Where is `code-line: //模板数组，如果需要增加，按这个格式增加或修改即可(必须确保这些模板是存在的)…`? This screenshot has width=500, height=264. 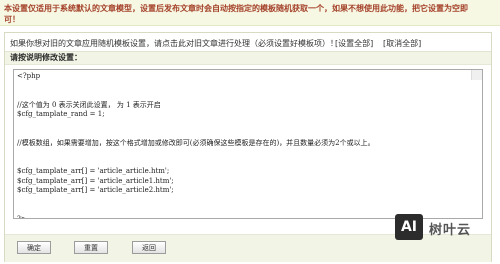 code-line: //模板数组，如果需要增加，按这个格式增加或修改即可(必须确保这些模板是存在的)… is located at coordinates (196, 142).